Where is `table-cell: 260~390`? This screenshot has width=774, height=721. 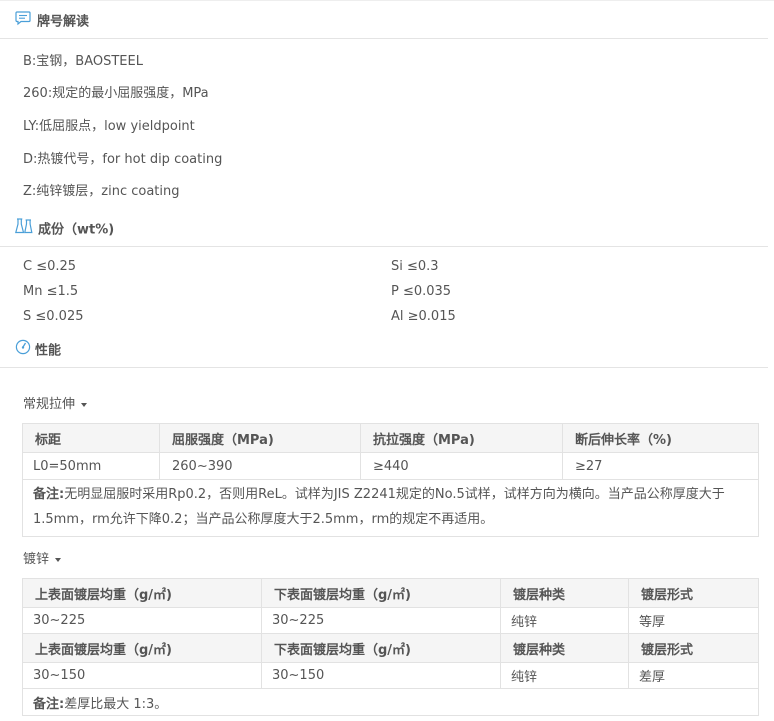 table-cell: 260~390 is located at coordinates (260, 466).